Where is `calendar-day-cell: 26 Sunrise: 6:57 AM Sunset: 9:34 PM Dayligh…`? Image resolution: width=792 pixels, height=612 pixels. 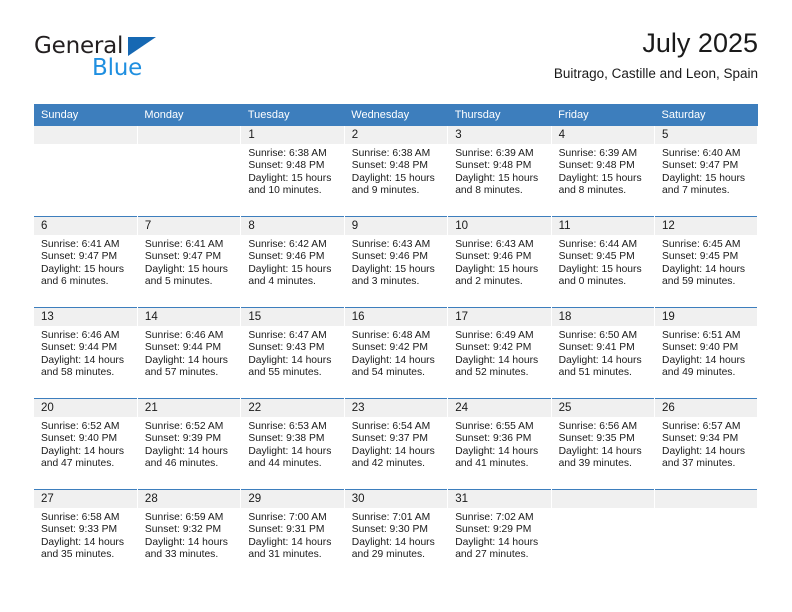 calendar-day-cell: 26 Sunrise: 6:57 AM Sunset: 9:34 PM Dayligh… is located at coordinates (706, 444).